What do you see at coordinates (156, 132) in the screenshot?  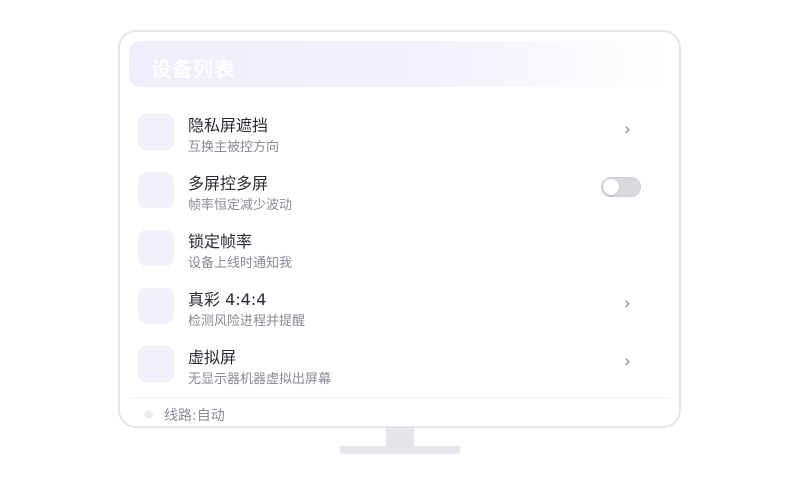 I see `privacy-screen-icon` at bounding box center [156, 132].